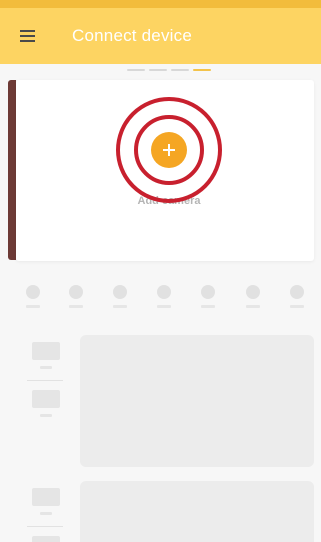  Describe the element at coordinates (132, 35) in the screenshot. I see `page-title: Connect device` at that location.